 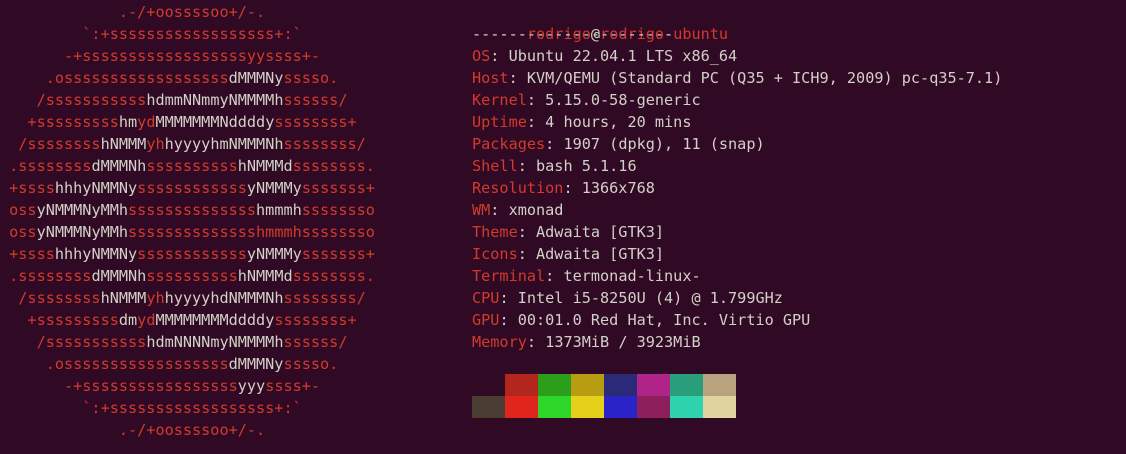 What do you see at coordinates (96, 254) in the screenshot?
I see `logo-segment: hhhyNMMNy` at bounding box center [96, 254].